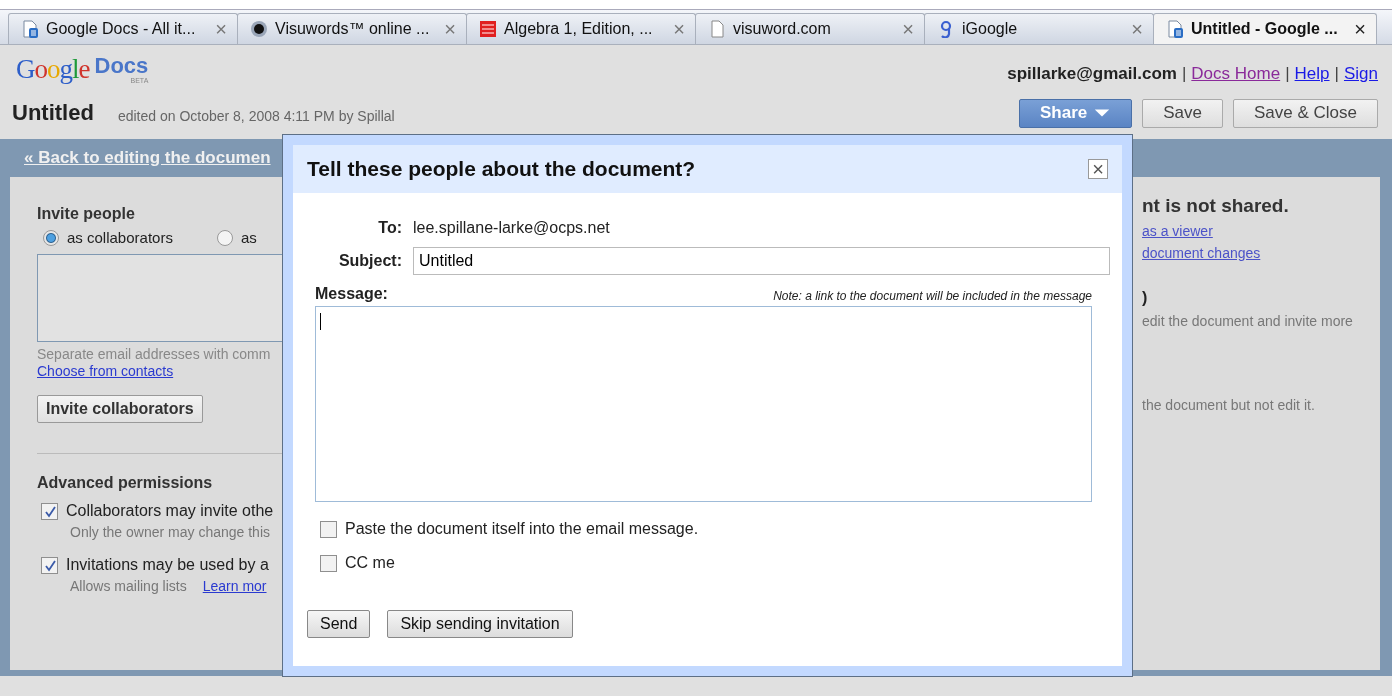 The height and width of the screenshot is (696, 1392). What do you see at coordinates (259, 29) in the screenshot?
I see `dark-orb-icon` at bounding box center [259, 29].